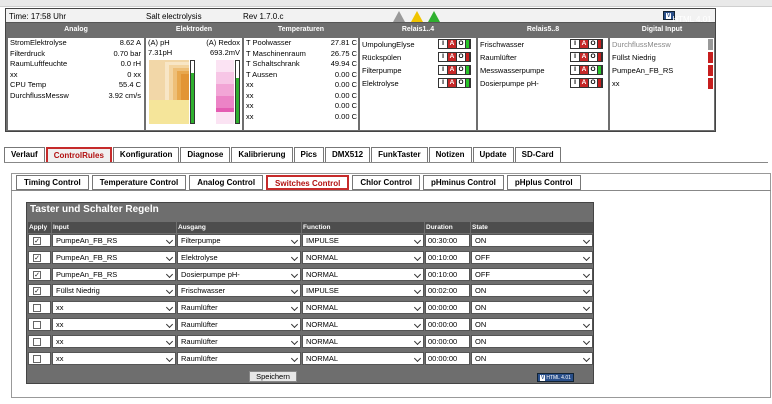 The width and height of the screenshot is (772, 404). Describe the element at coordinates (463, 182) in the screenshot. I see `subtab-phminus-control: pHminus Control` at that location.